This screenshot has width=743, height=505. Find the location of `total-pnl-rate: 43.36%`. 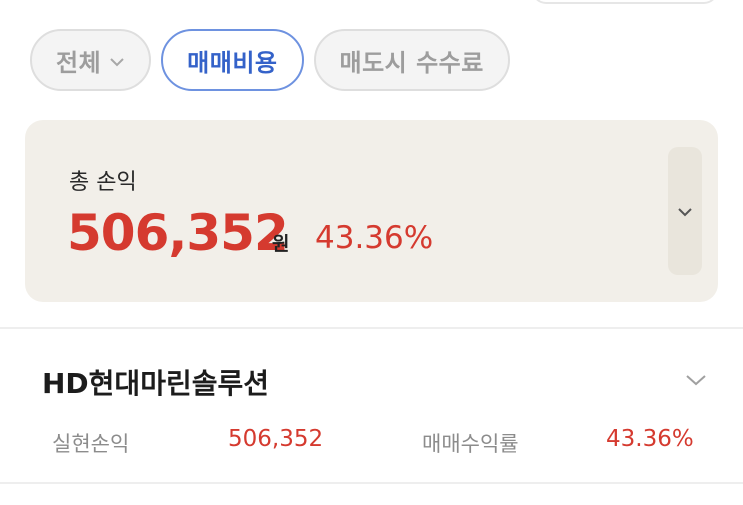

total-pnl-rate: 43.36% is located at coordinates (374, 238).